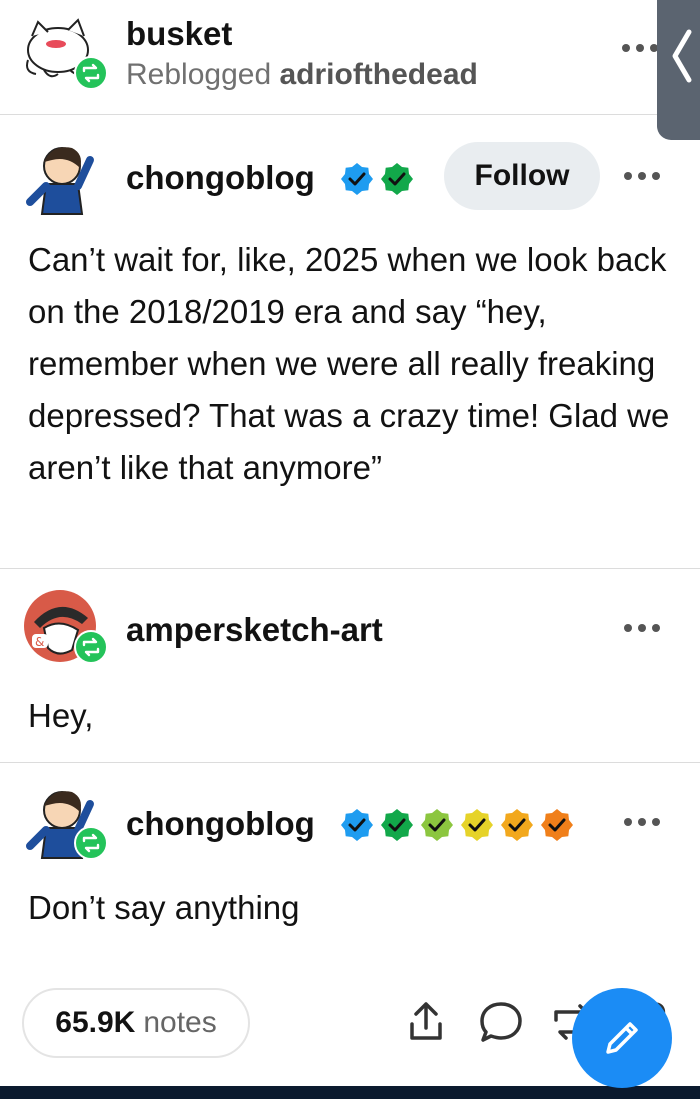 The height and width of the screenshot is (1099, 700). What do you see at coordinates (522, 176) in the screenshot?
I see `follow-button: Follow` at bounding box center [522, 176].